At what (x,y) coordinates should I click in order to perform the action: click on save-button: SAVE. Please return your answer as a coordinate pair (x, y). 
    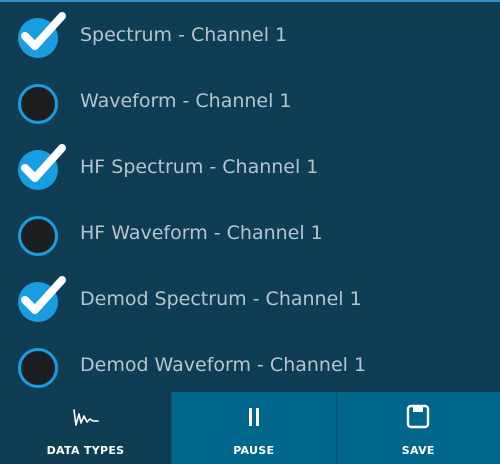
    Looking at the image, I should click on (417, 428).